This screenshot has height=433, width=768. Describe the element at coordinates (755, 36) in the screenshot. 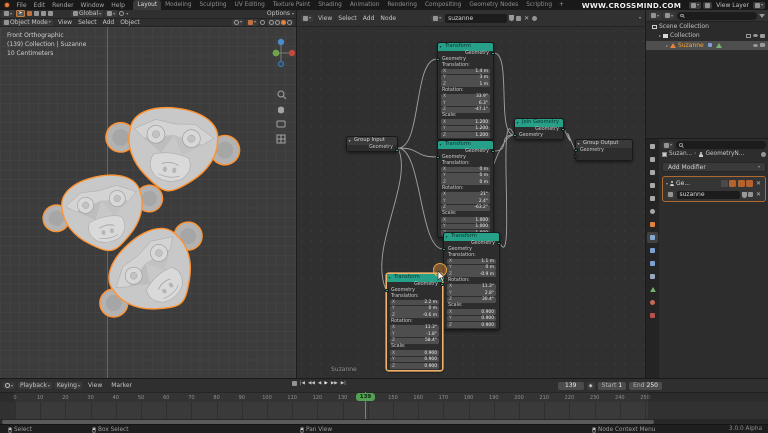

I see `eye-icon` at that location.